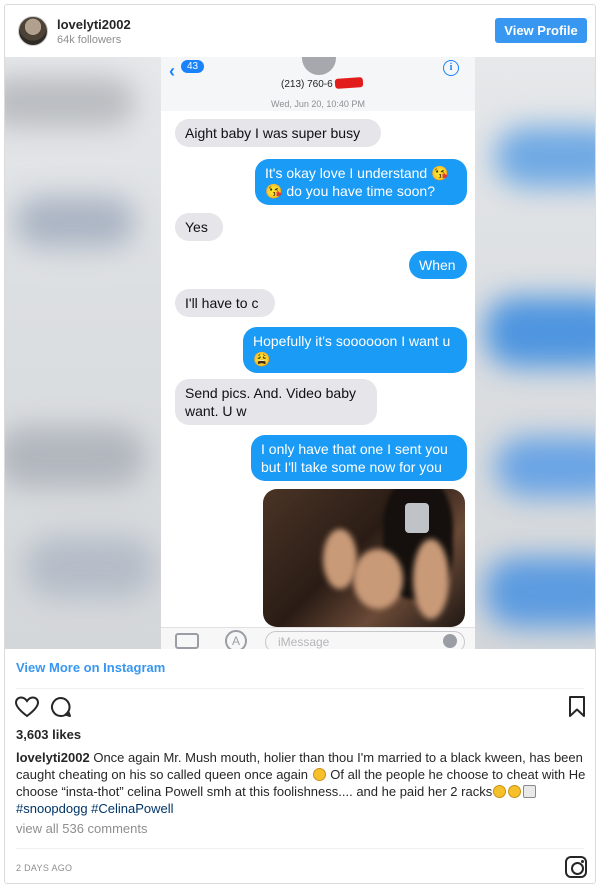 The image size is (600, 888). What do you see at coordinates (82, 828) in the screenshot?
I see `view-all-comments-link: view all 536 comments` at bounding box center [82, 828].